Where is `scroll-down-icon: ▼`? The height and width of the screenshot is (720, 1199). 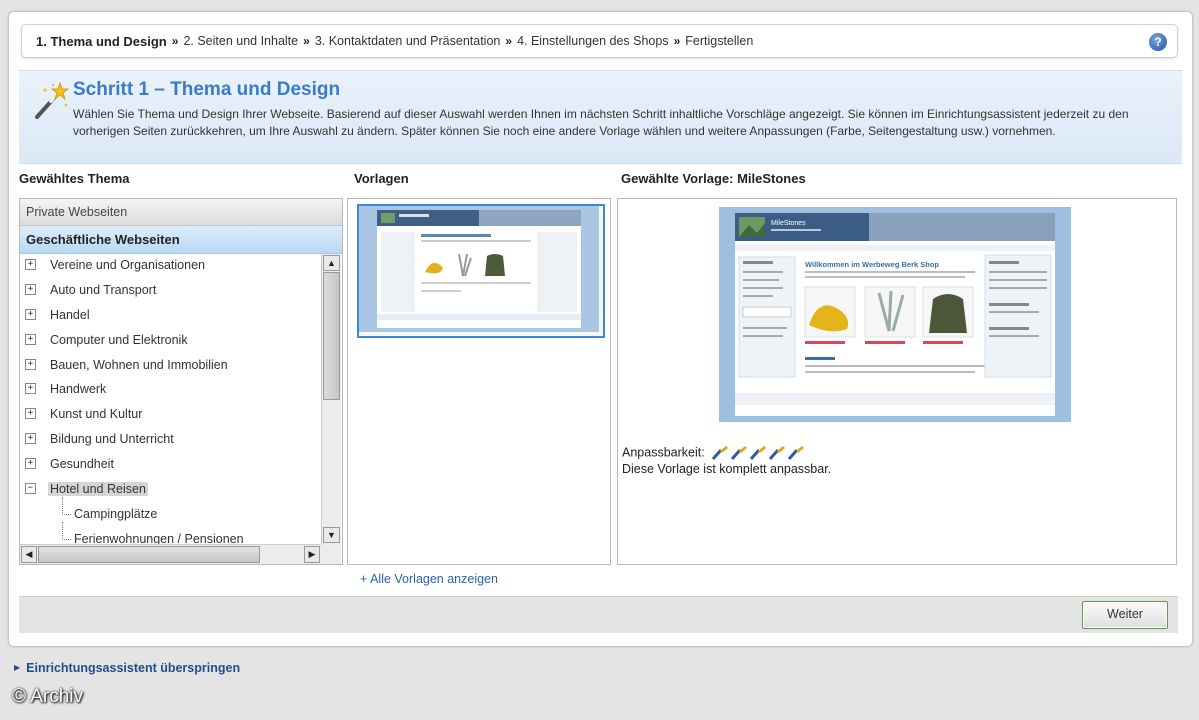
scroll-down-icon: ▼ is located at coordinates (331, 535).